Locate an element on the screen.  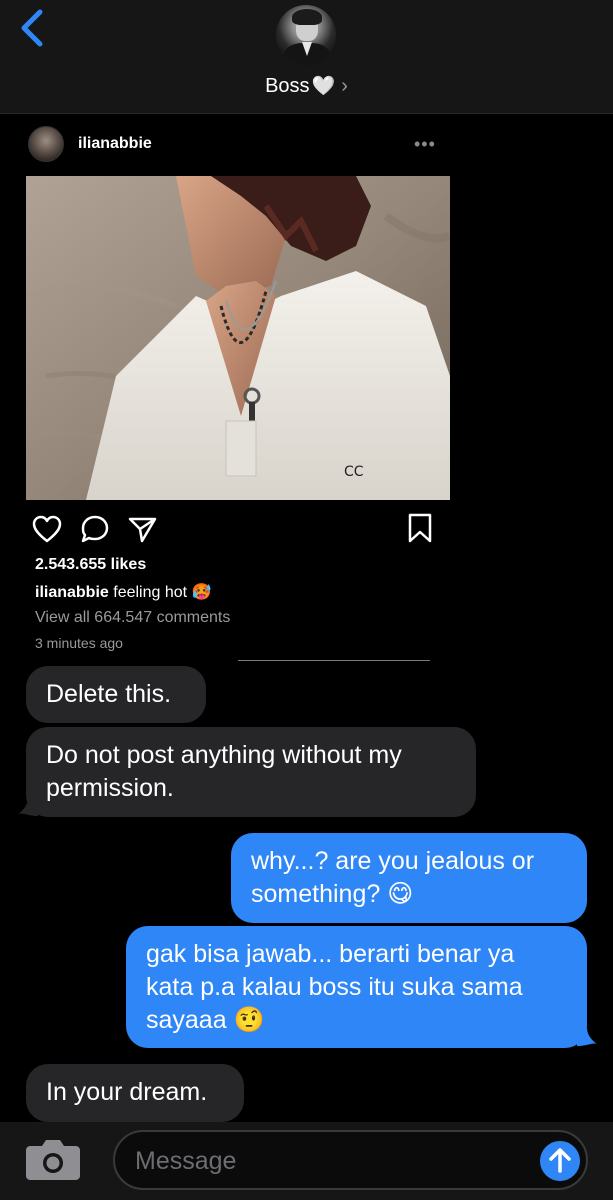
svg-text: CC is located at coordinates (354, 472).